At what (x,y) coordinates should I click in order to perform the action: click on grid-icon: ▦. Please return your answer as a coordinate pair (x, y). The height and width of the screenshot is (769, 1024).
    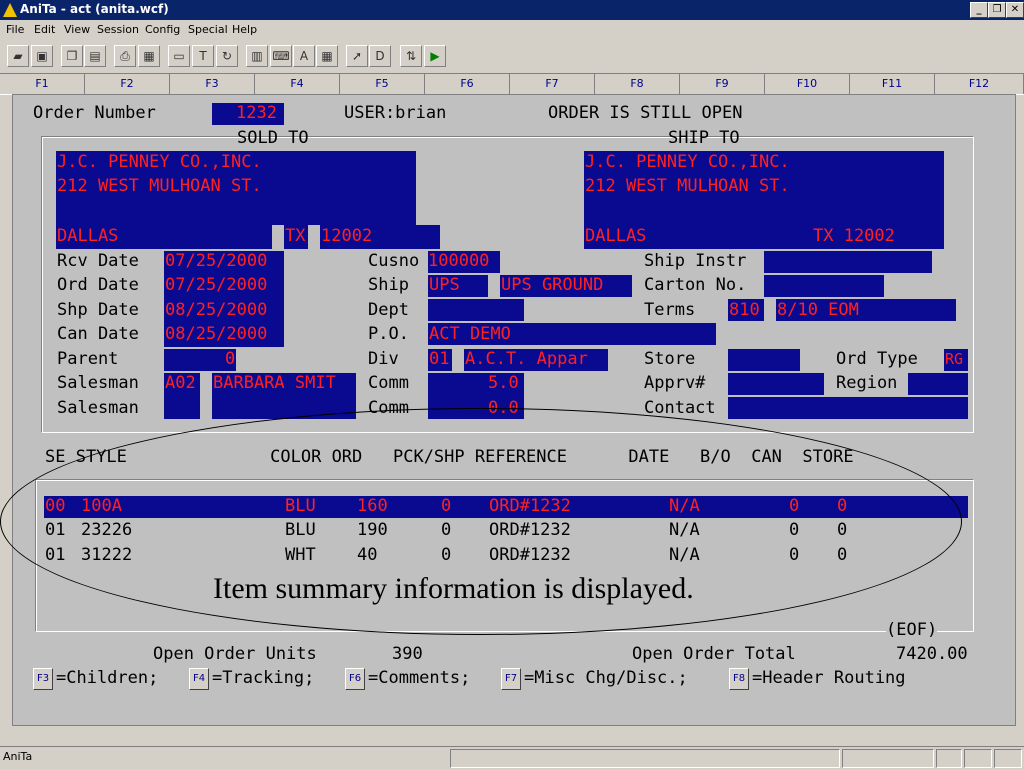
    Looking at the image, I should click on (327, 56).